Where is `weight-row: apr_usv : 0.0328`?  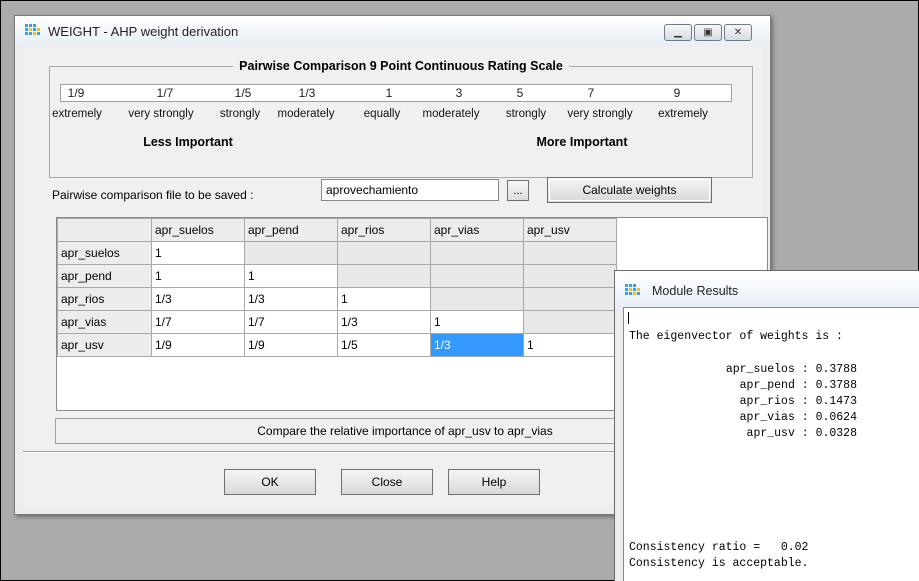
weight-row: apr_usv : 0.0328 is located at coordinates (801, 433).